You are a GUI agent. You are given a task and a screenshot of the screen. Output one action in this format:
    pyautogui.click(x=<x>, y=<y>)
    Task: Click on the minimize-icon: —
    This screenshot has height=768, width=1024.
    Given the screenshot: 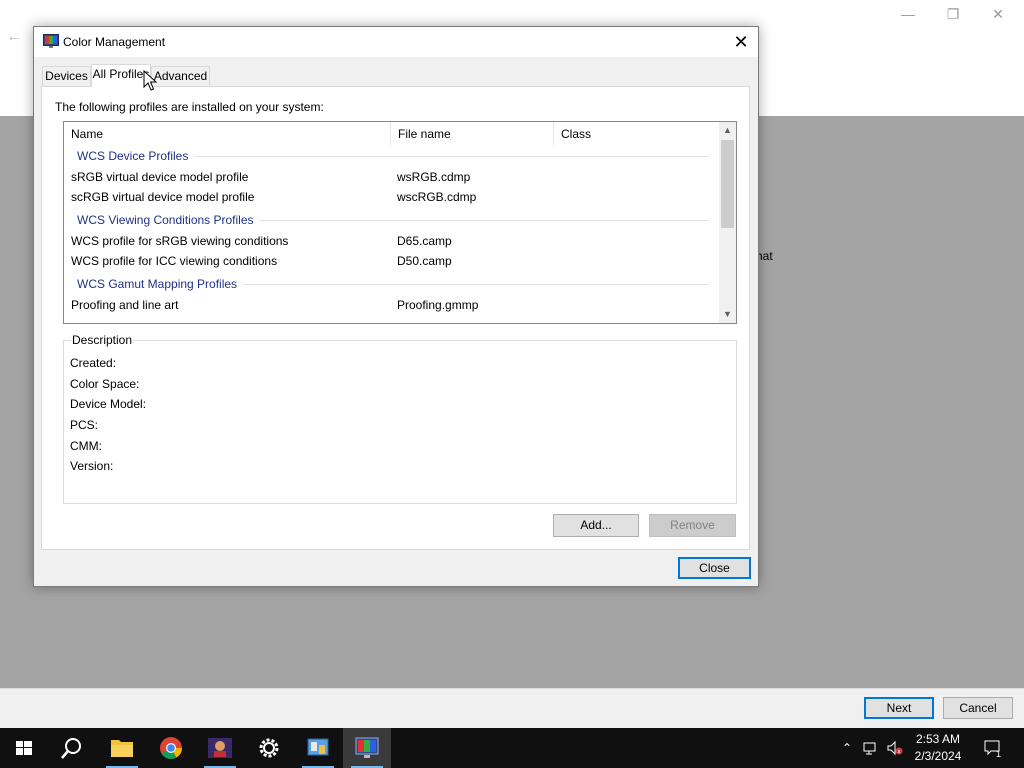 What is the action you would take?
    pyautogui.click(x=908, y=14)
    